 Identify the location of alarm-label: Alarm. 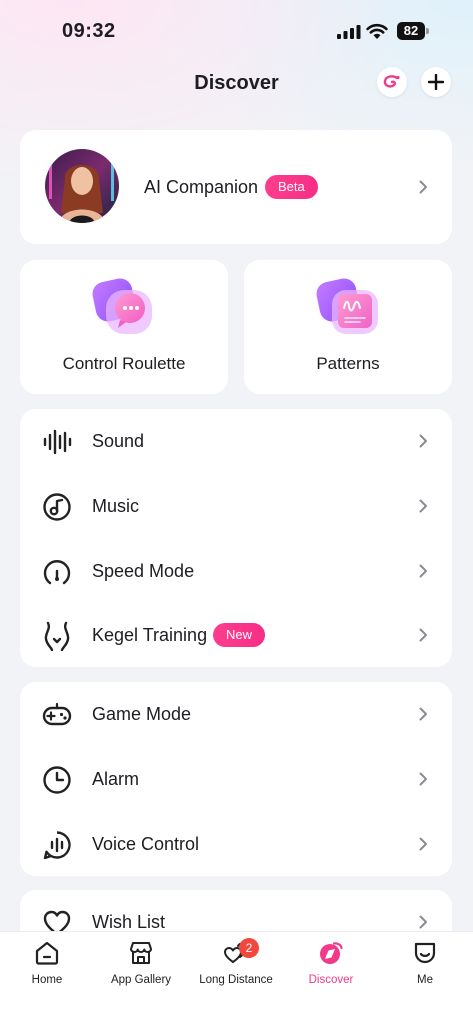
(116, 779).